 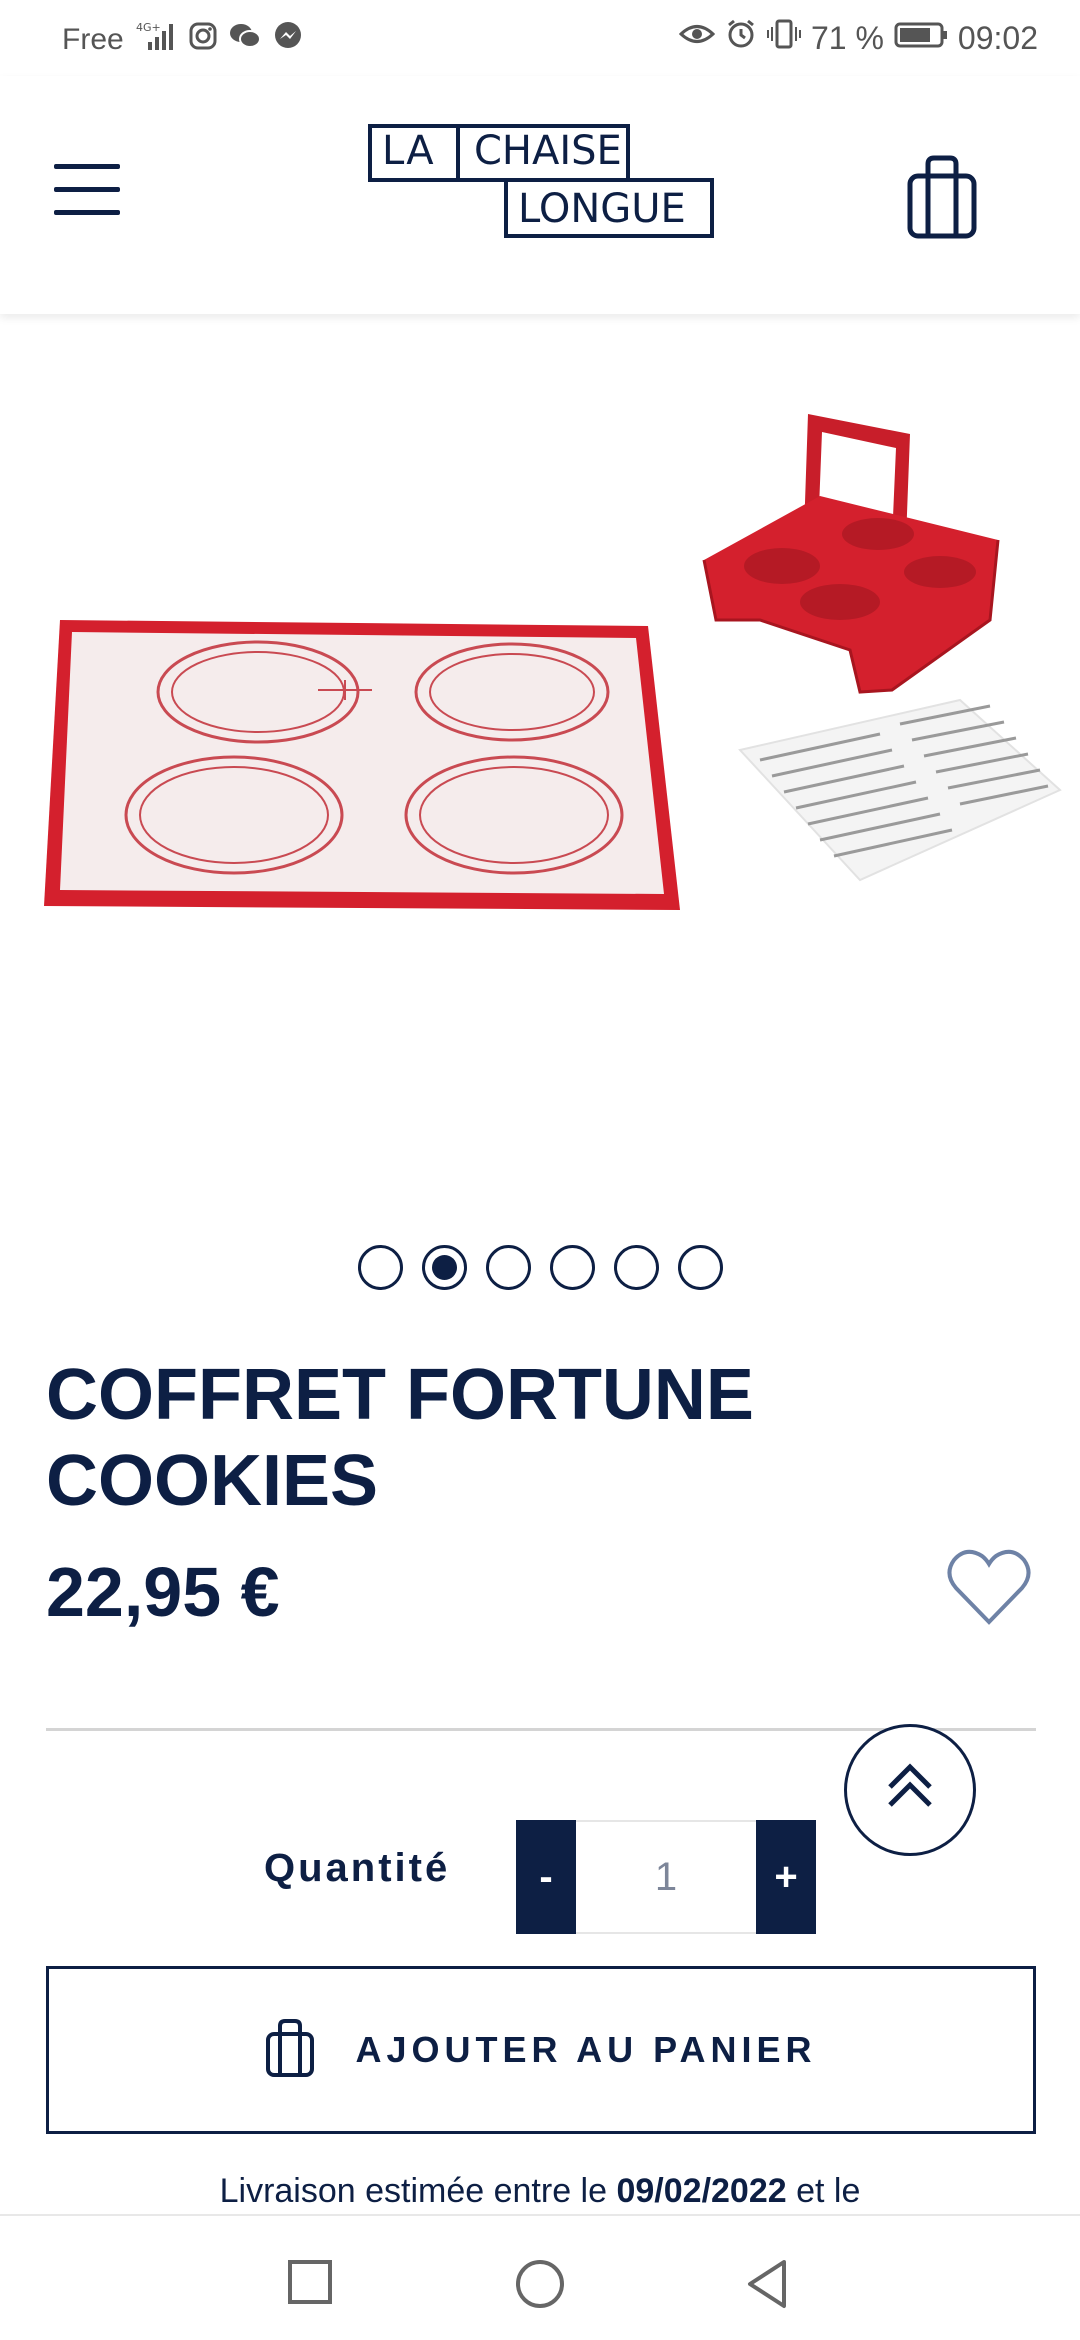 What do you see at coordinates (602, 209) in the screenshot?
I see `logo-word-longue: LONGUE` at bounding box center [602, 209].